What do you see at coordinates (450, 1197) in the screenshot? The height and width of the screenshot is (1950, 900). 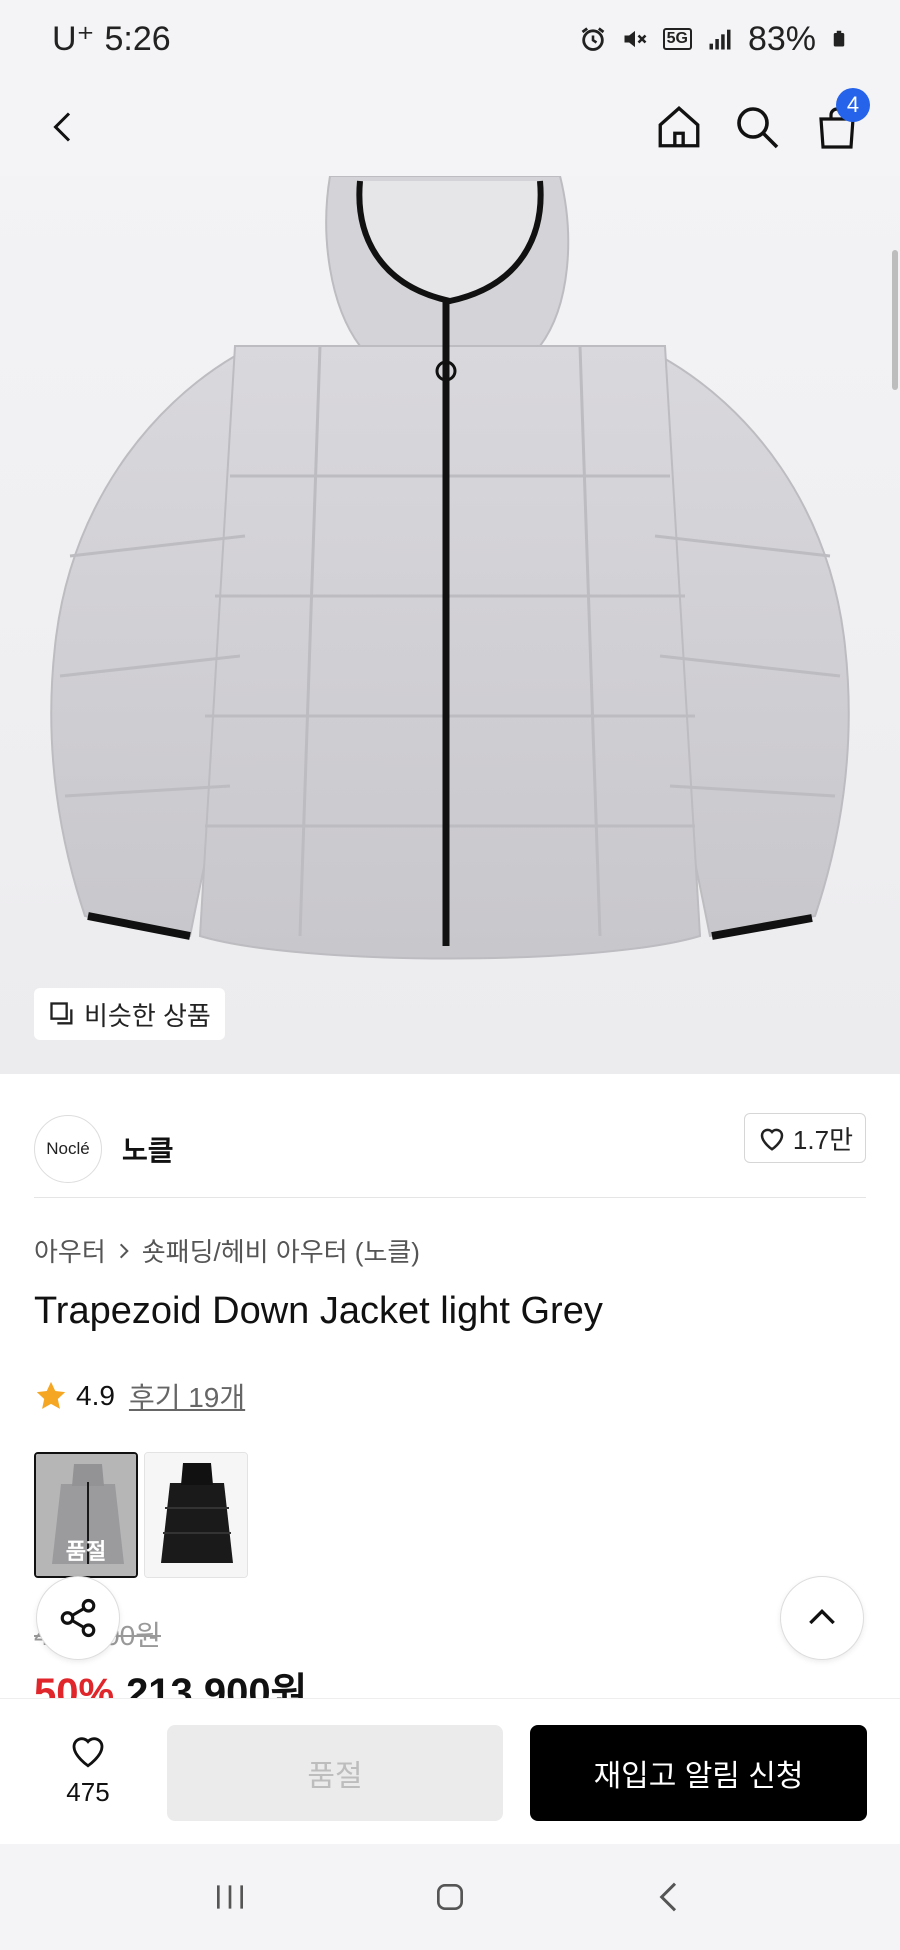 I see `divider` at bounding box center [450, 1197].